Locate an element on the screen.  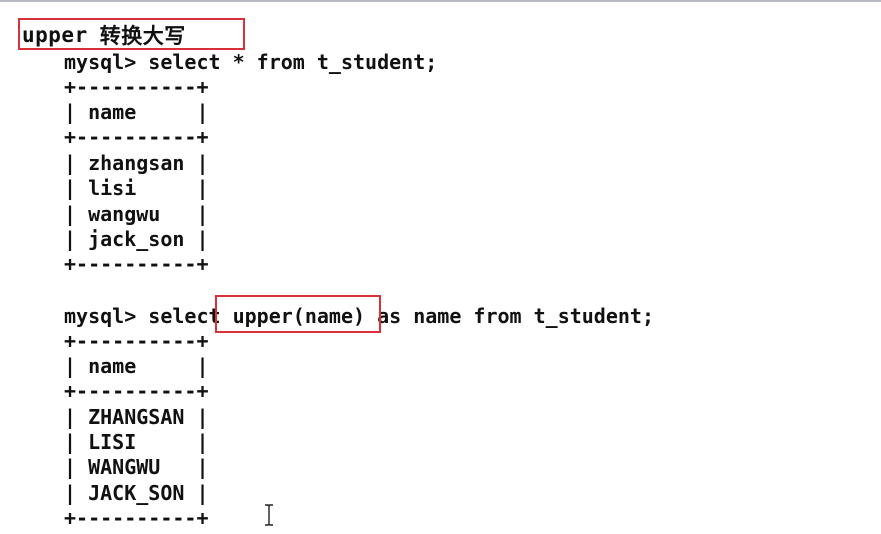
query1-row: | wangwu | is located at coordinates (136, 214).